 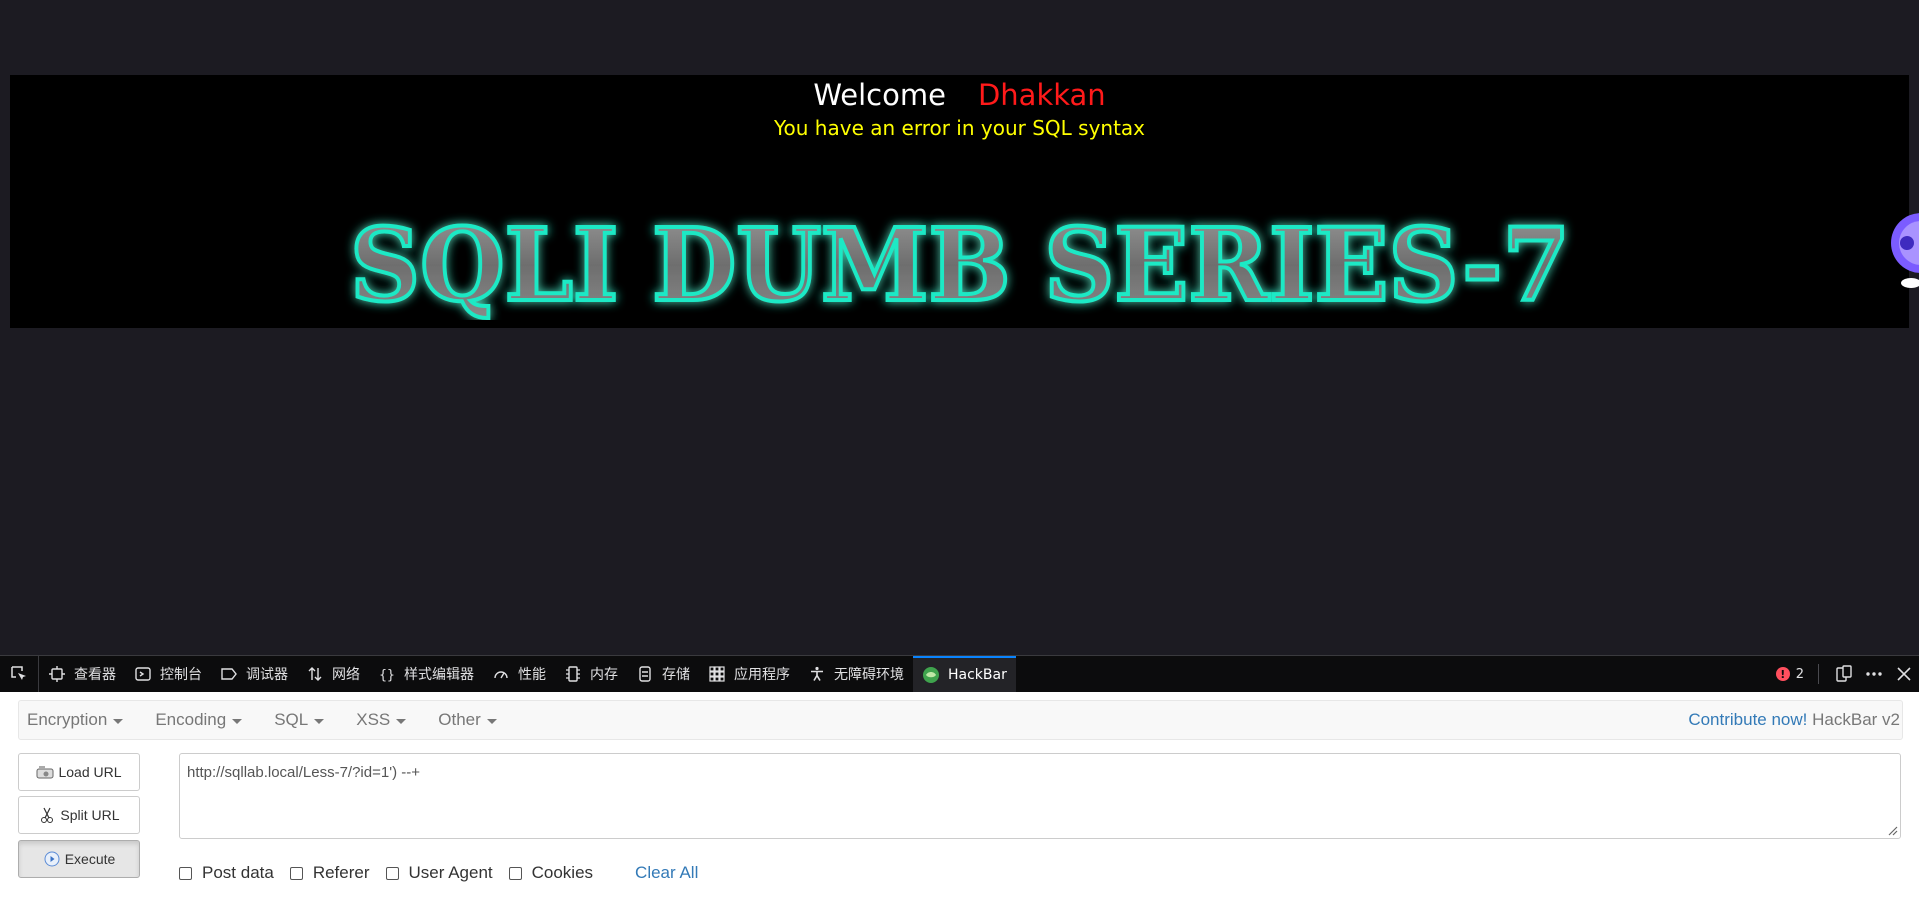 What do you see at coordinates (67, 719) in the screenshot?
I see `menu-label: Encryption` at bounding box center [67, 719].